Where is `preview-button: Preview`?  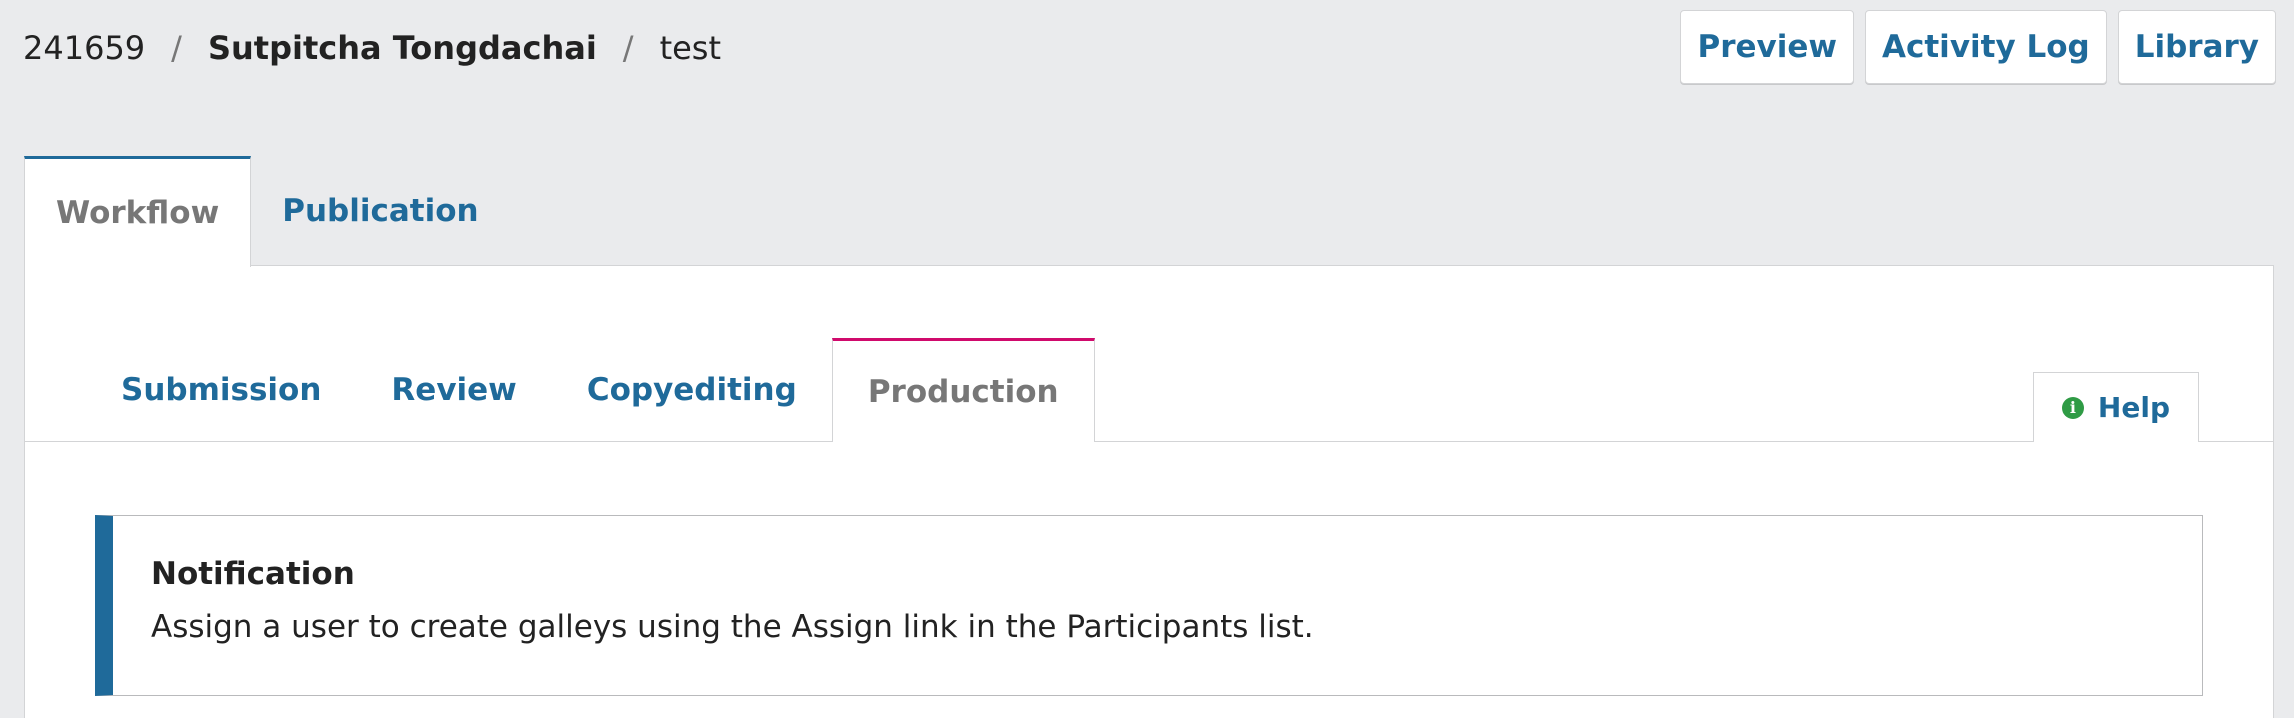
preview-button: Preview is located at coordinates (1767, 47).